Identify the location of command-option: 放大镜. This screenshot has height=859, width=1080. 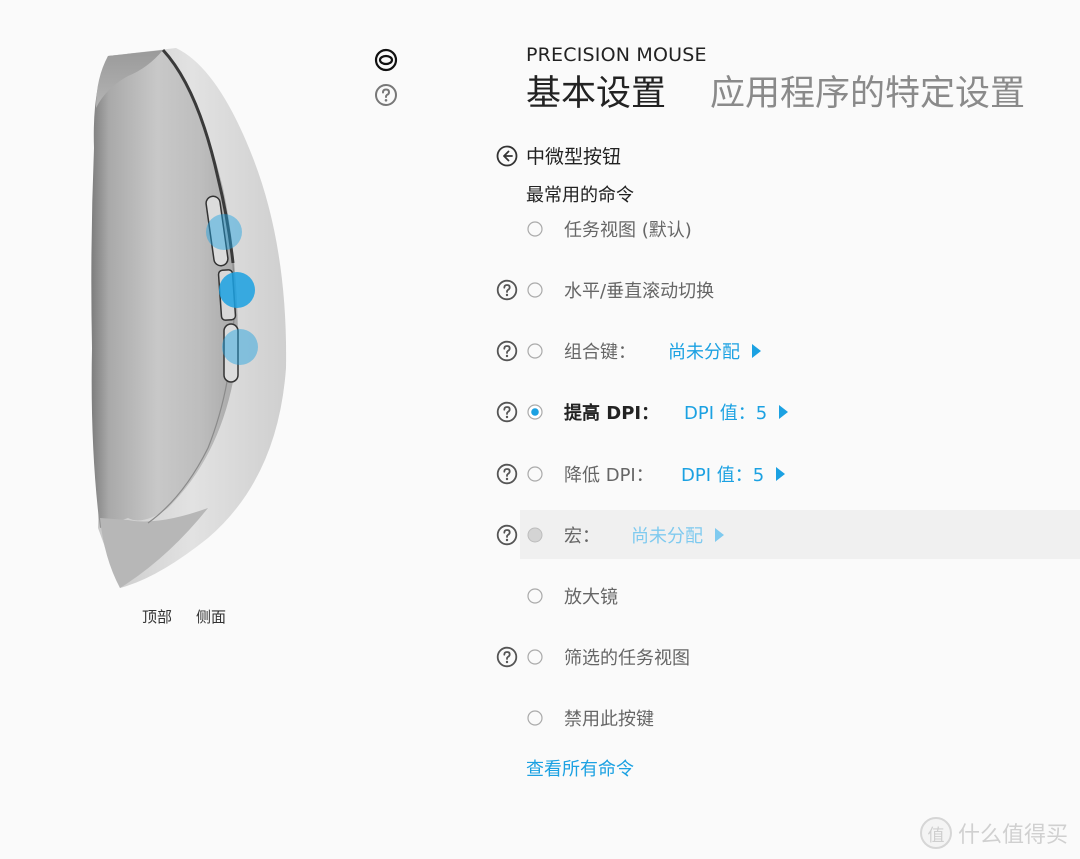
(800, 595).